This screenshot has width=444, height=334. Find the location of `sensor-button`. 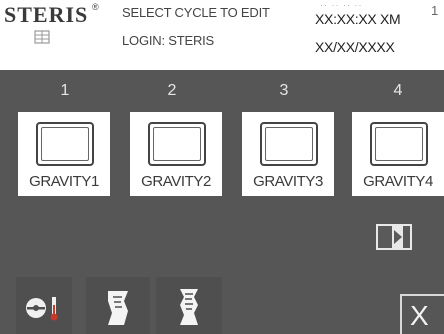

sensor-button is located at coordinates (44, 305).